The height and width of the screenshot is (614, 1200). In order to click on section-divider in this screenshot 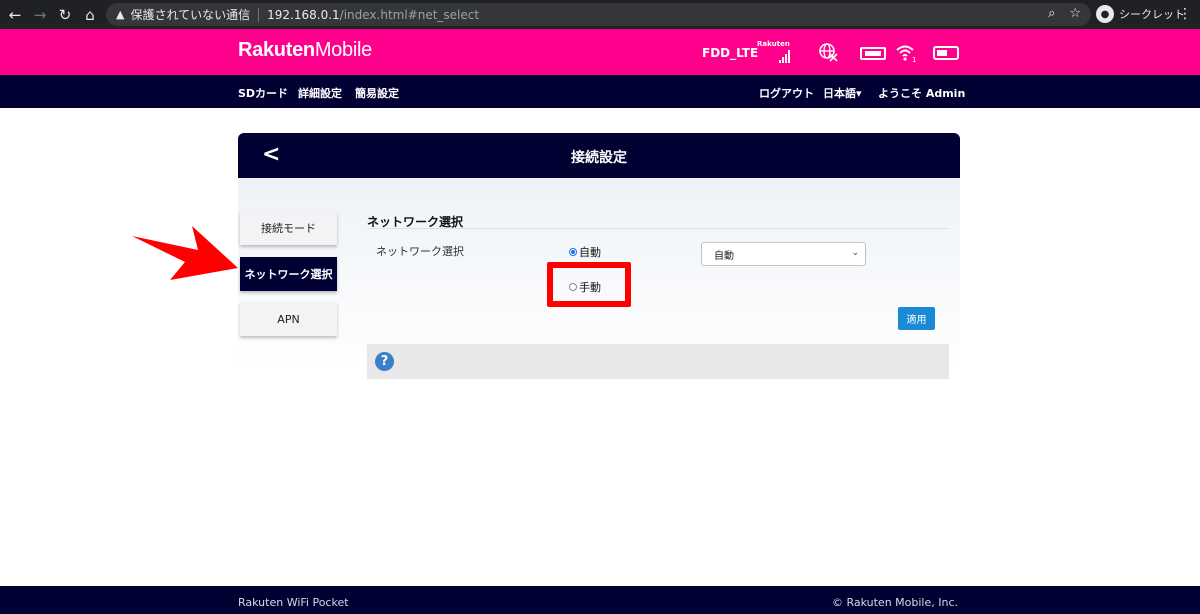, I will do `click(657, 228)`.